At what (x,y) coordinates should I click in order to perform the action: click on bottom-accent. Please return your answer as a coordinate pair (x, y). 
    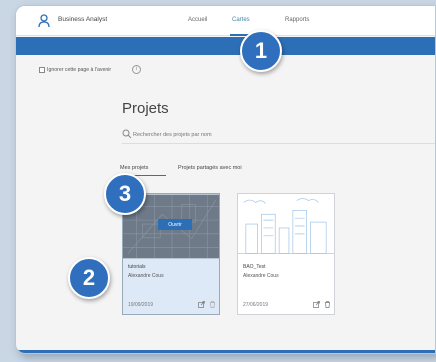
    Looking at the image, I should click on (225, 351).